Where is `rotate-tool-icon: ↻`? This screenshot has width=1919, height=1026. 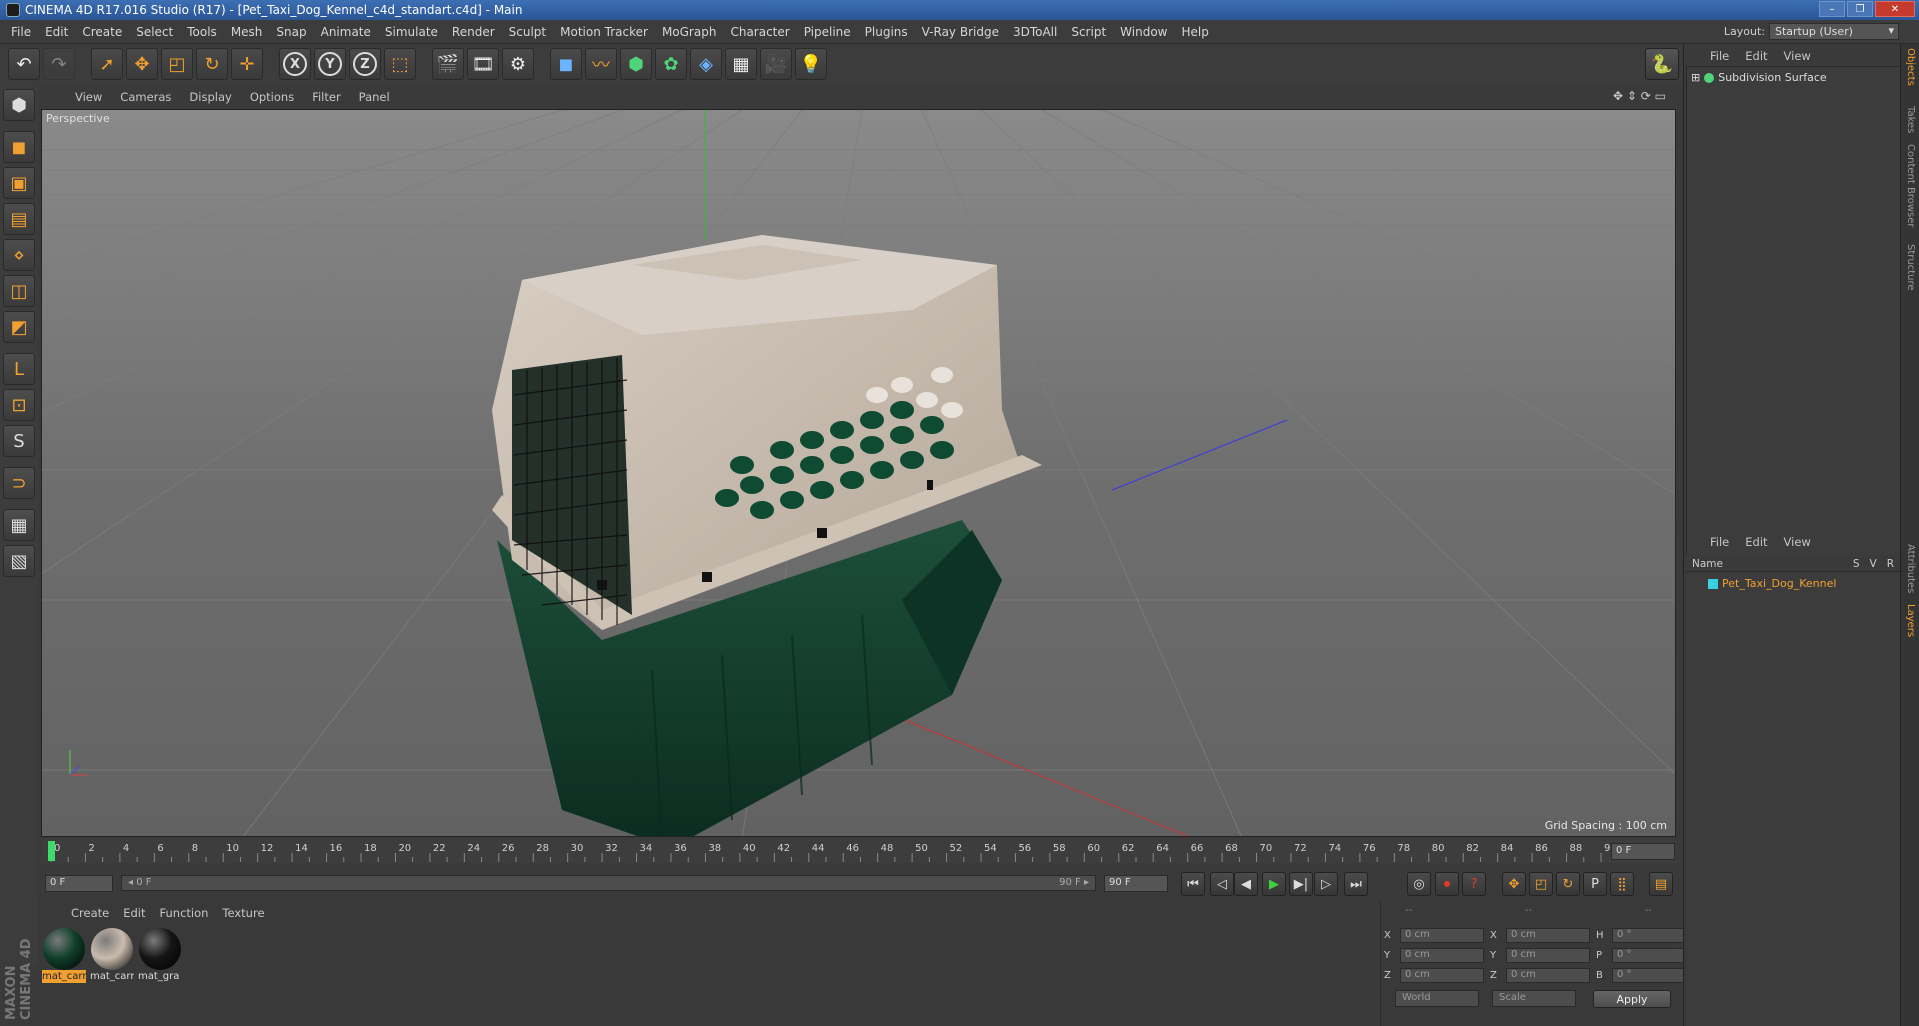 rotate-tool-icon: ↻ is located at coordinates (212, 64).